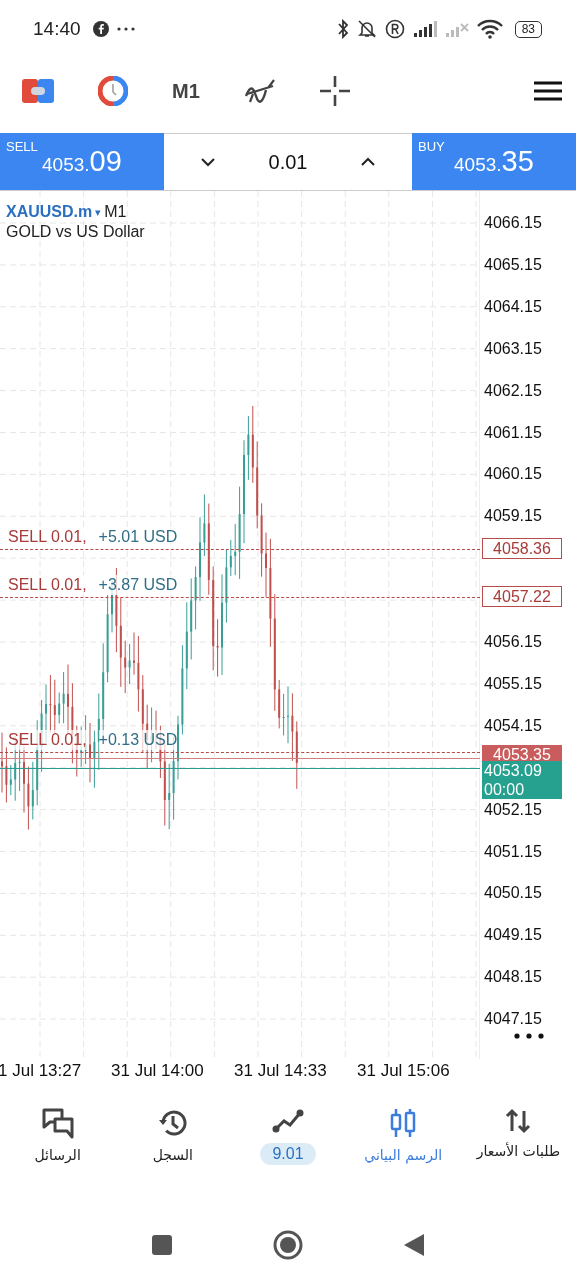 This screenshot has width=576, height=1280. I want to click on price-label: 4051.15, so click(513, 851).